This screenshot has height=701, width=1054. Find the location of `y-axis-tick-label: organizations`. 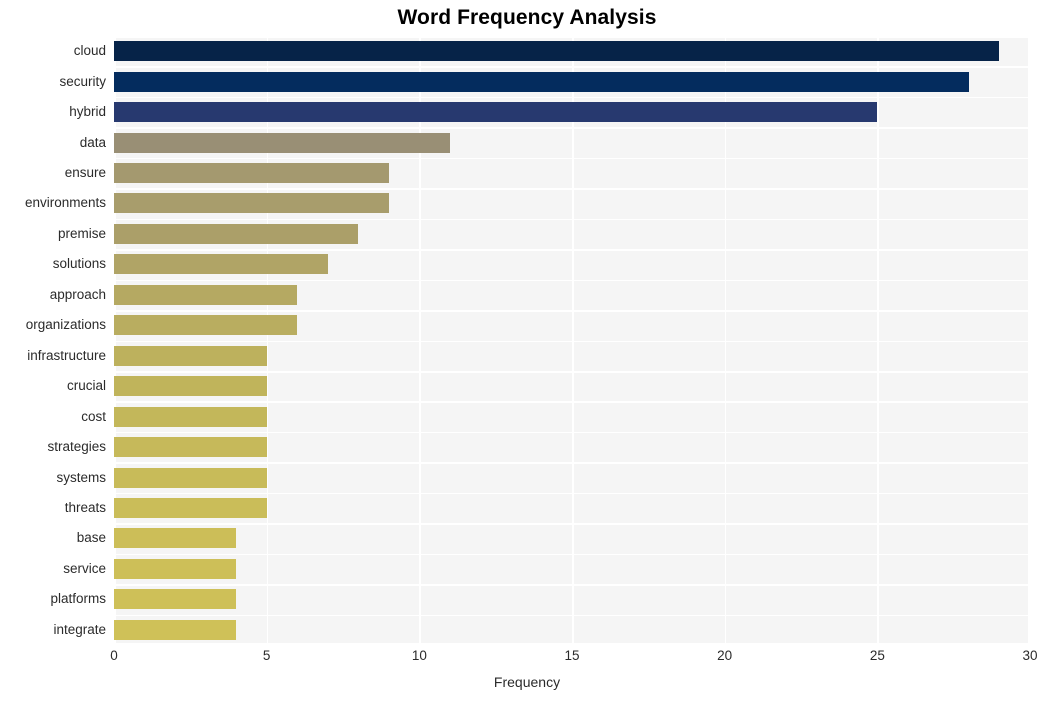

y-axis-tick-label: organizations is located at coordinates (65, 325).